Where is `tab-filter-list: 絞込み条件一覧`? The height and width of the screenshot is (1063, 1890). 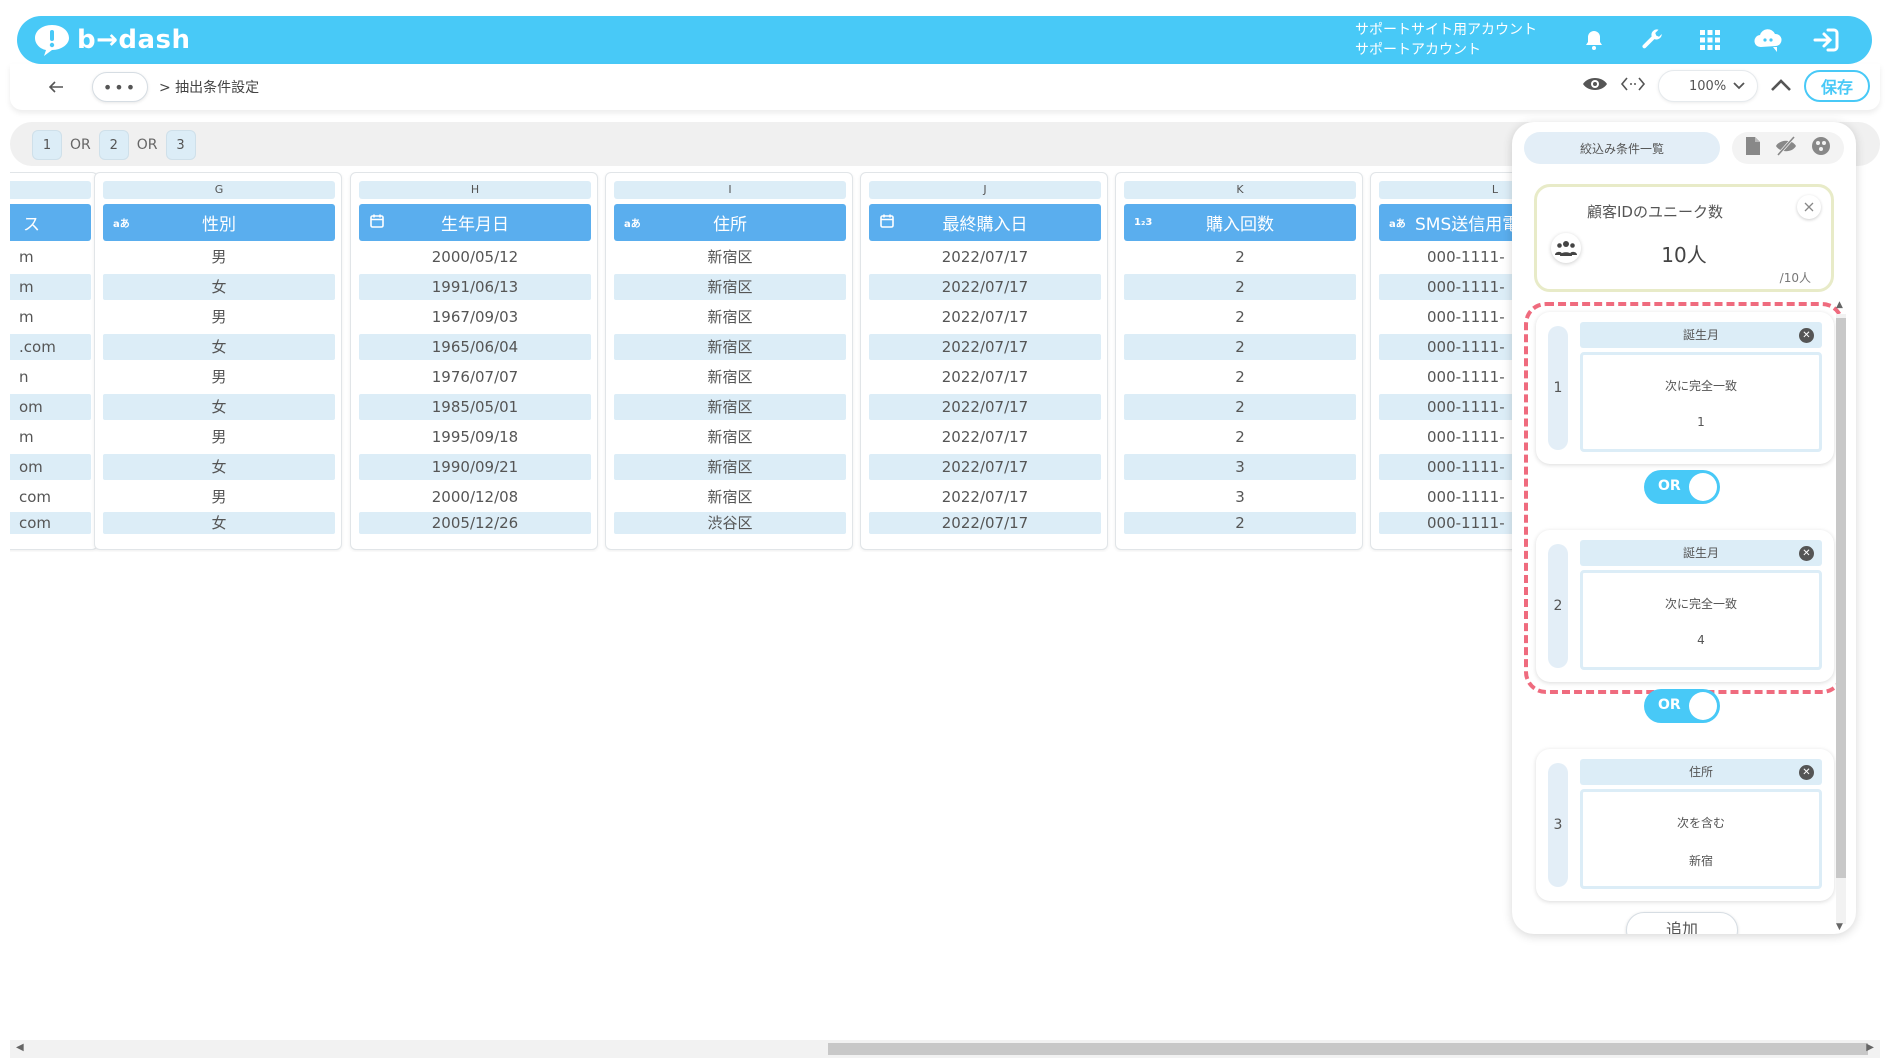 tab-filter-list: 絞込み条件一覧 is located at coordinates (1622, 148).